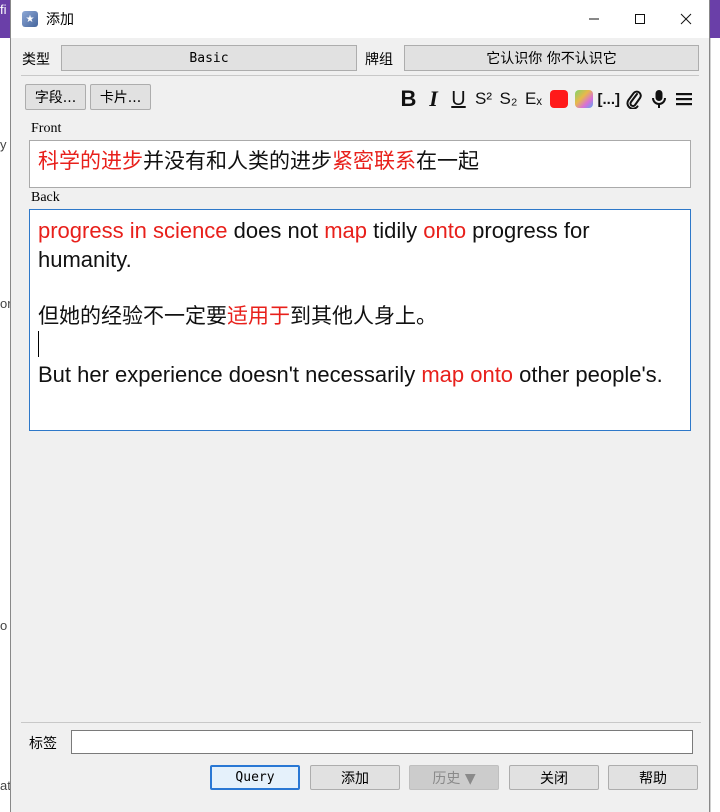 The width and height of the screenshot is (720, 812). I want to click on subscript-button: S₂, so click(509, 99).